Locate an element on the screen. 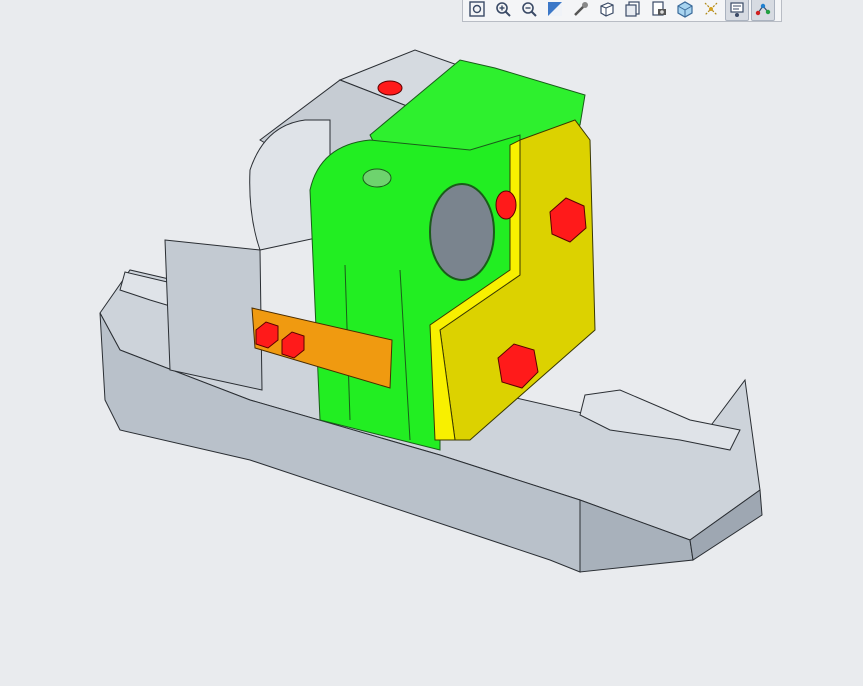 The width and height of the screenshot is (863, 686). repaint-button is located at coordinates (555, 10).